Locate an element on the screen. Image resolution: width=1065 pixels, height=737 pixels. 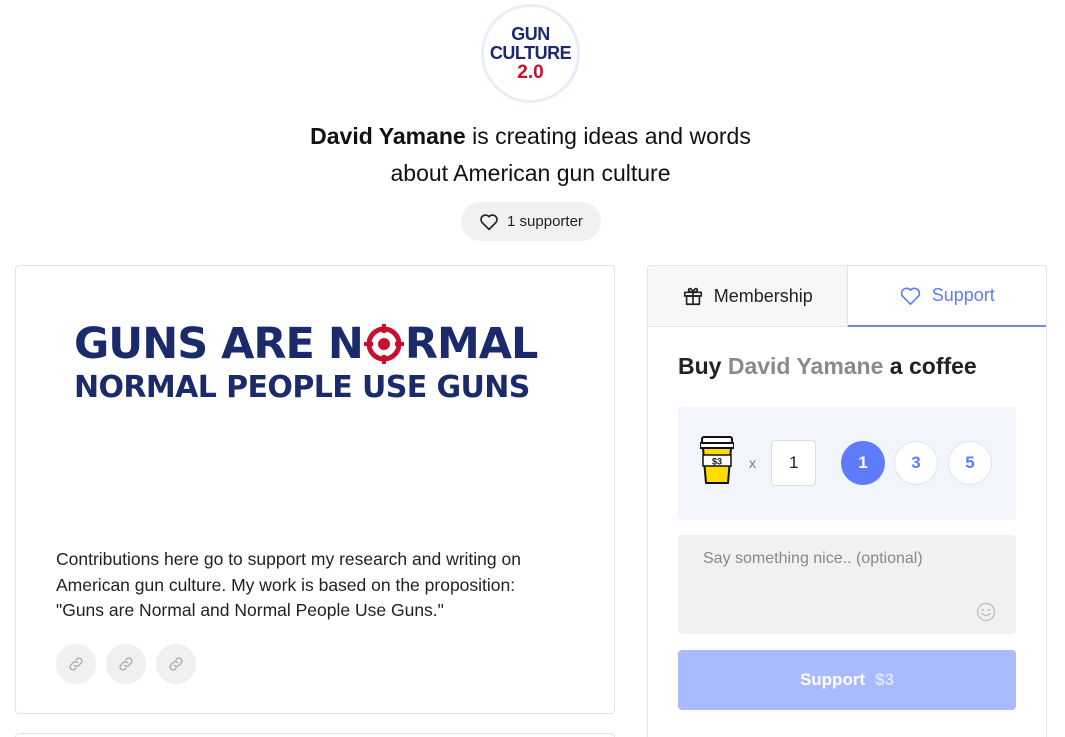
buy-coffee-title: Buy David Yamane a coffee is located at coordinates (827, 366).